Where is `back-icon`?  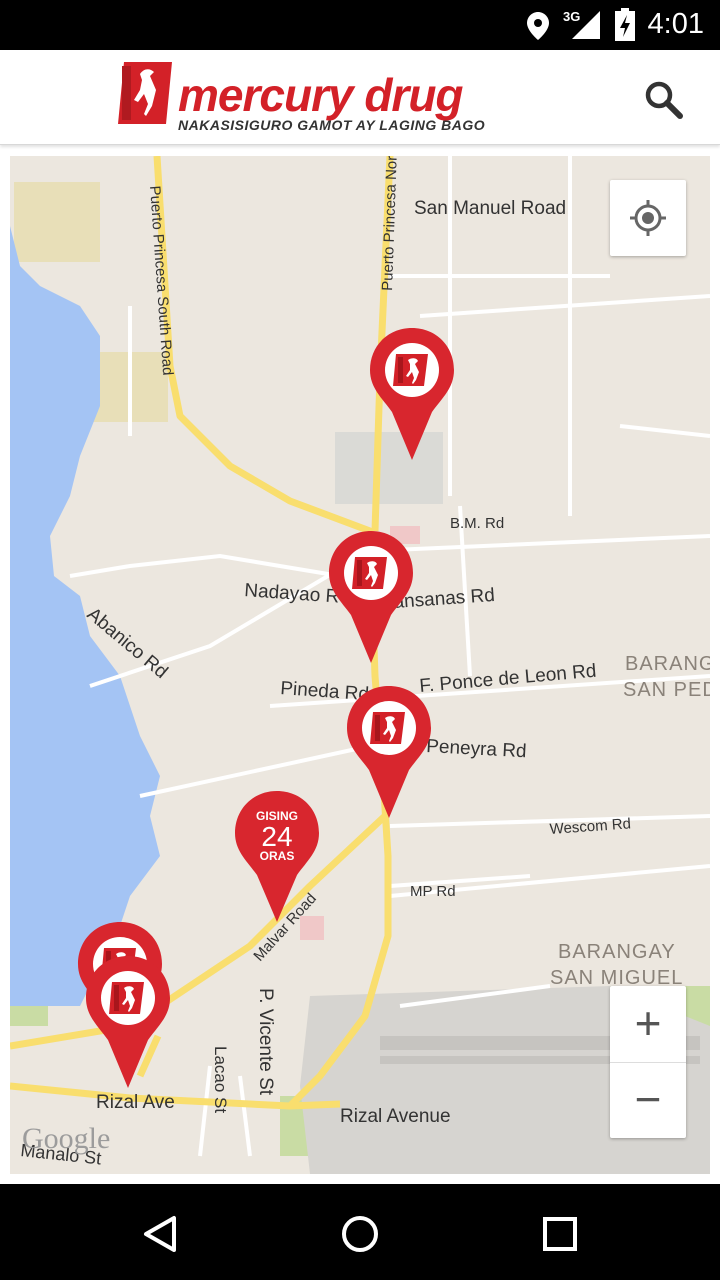
back-icon is located at coordinates (160, 1234).